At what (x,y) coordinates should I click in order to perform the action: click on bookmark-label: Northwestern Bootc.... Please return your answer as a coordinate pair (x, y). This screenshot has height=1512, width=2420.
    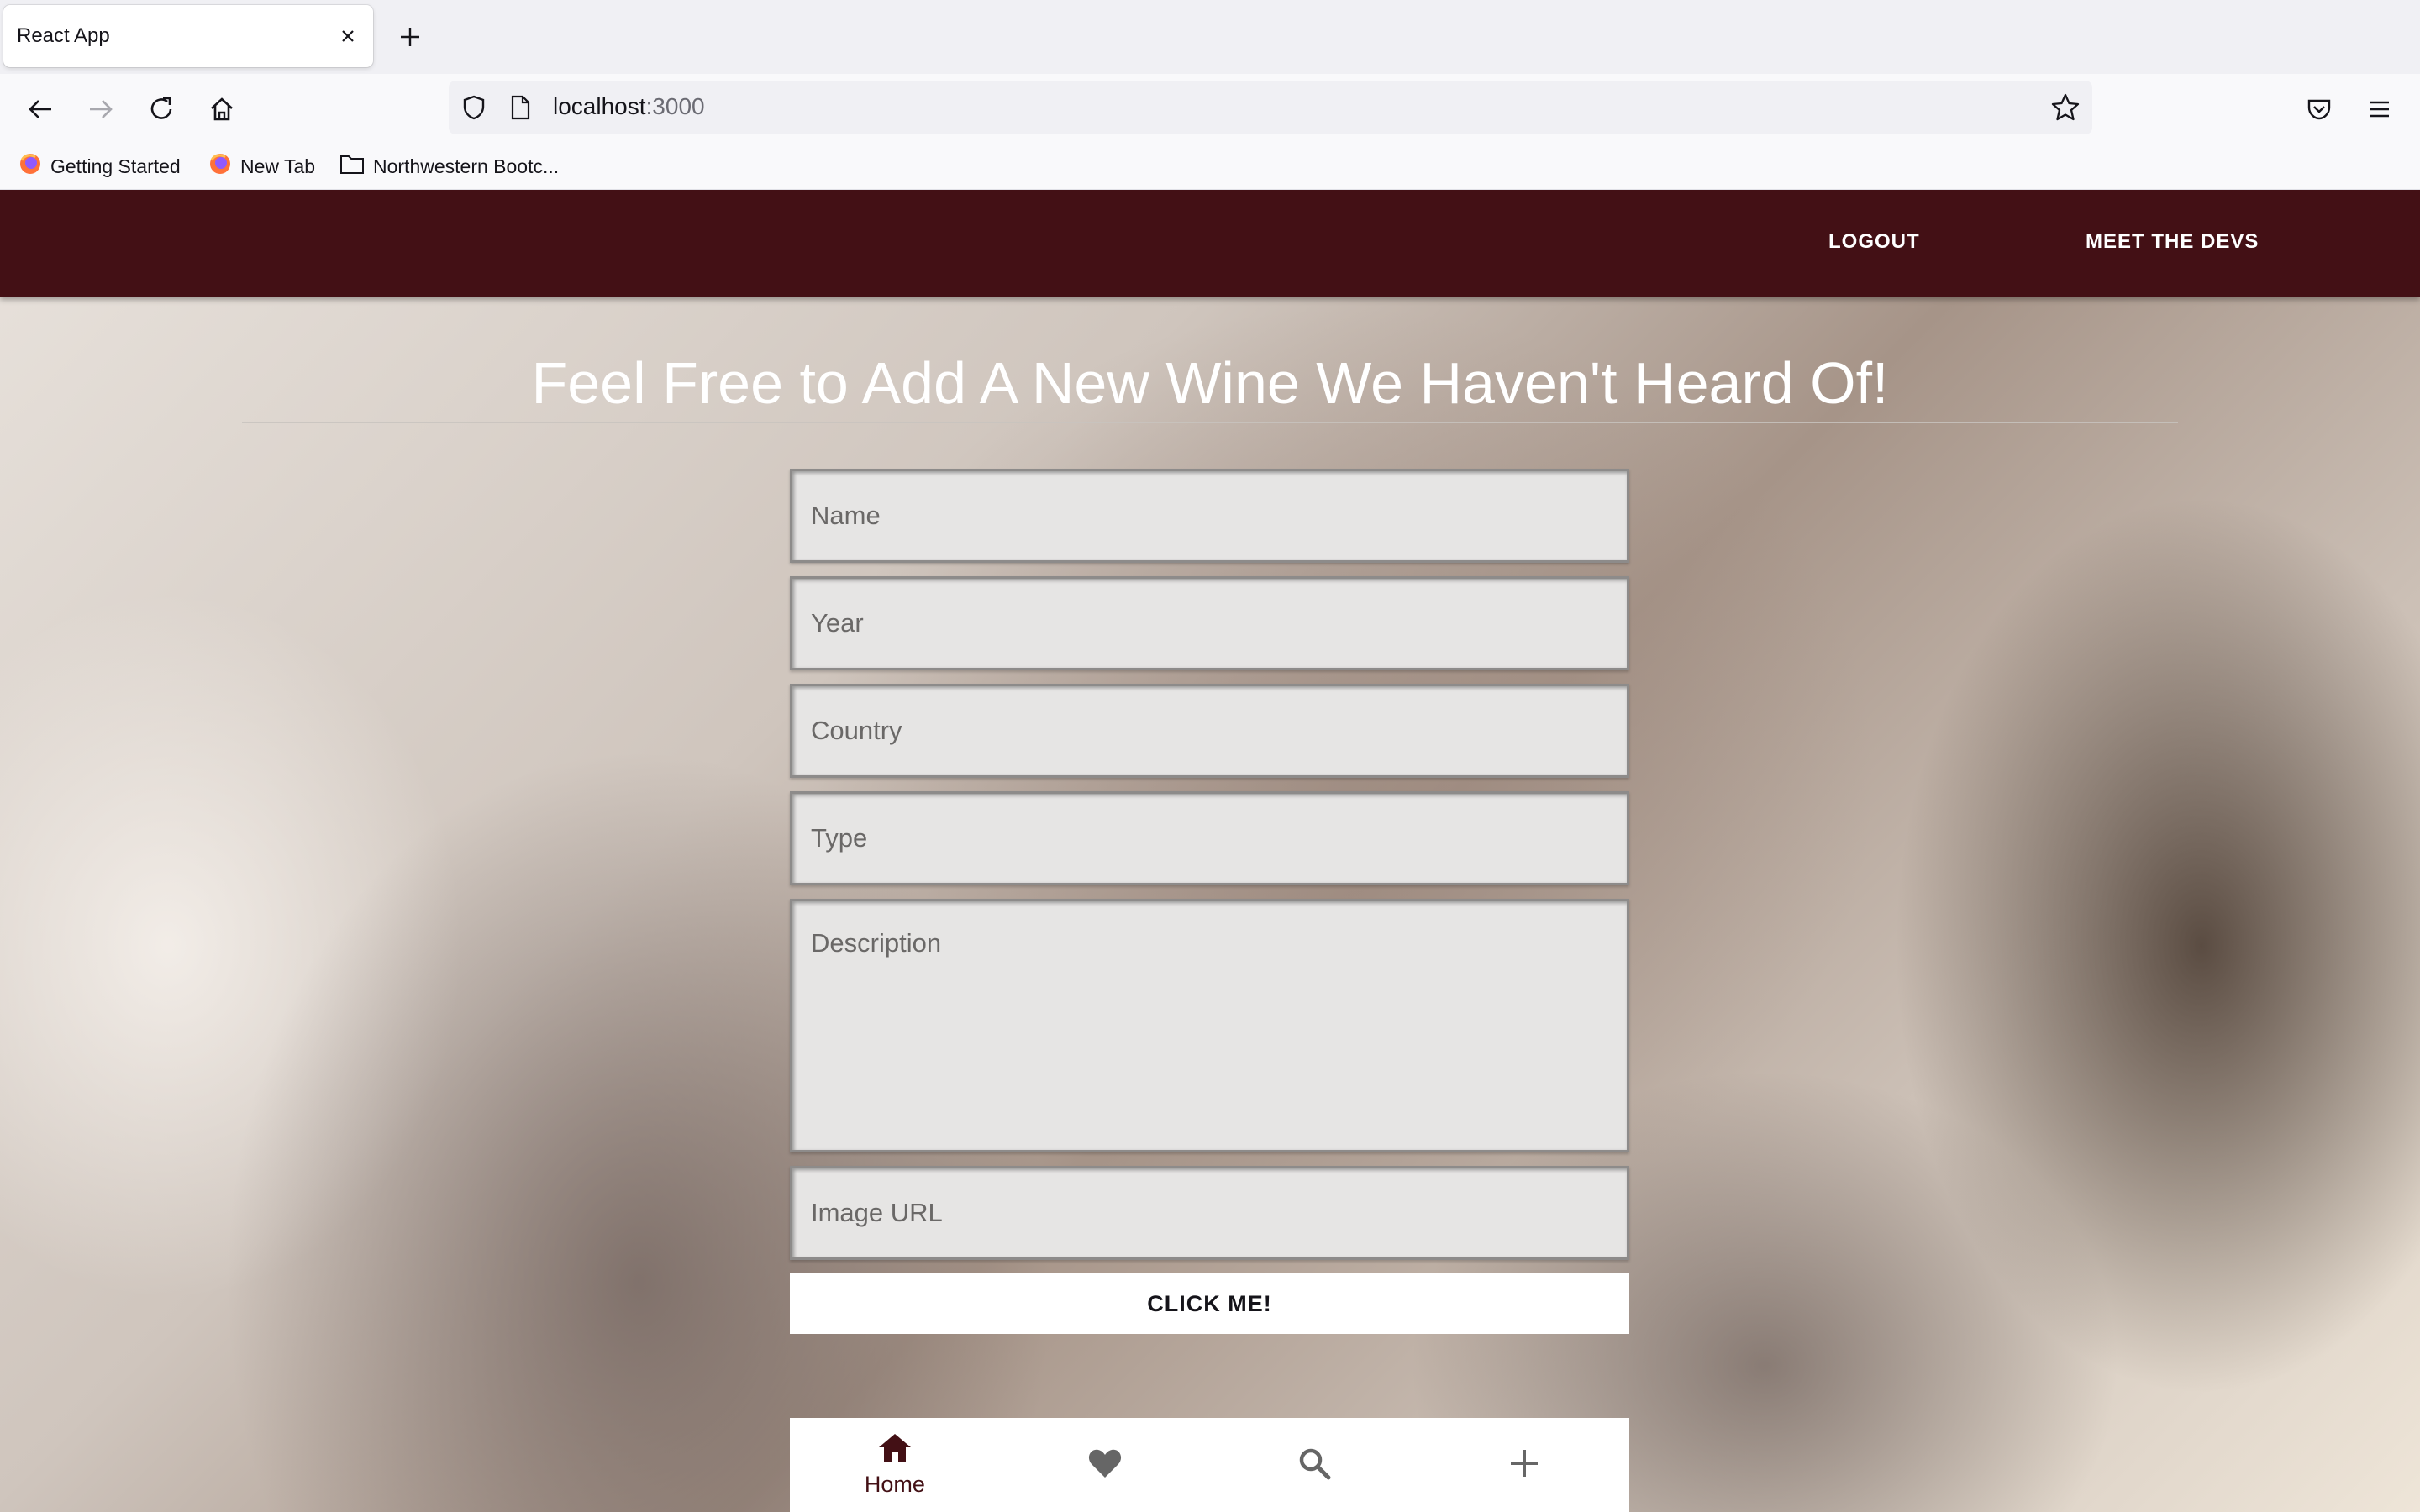
    Looking at the image, I should click on (466, 166).